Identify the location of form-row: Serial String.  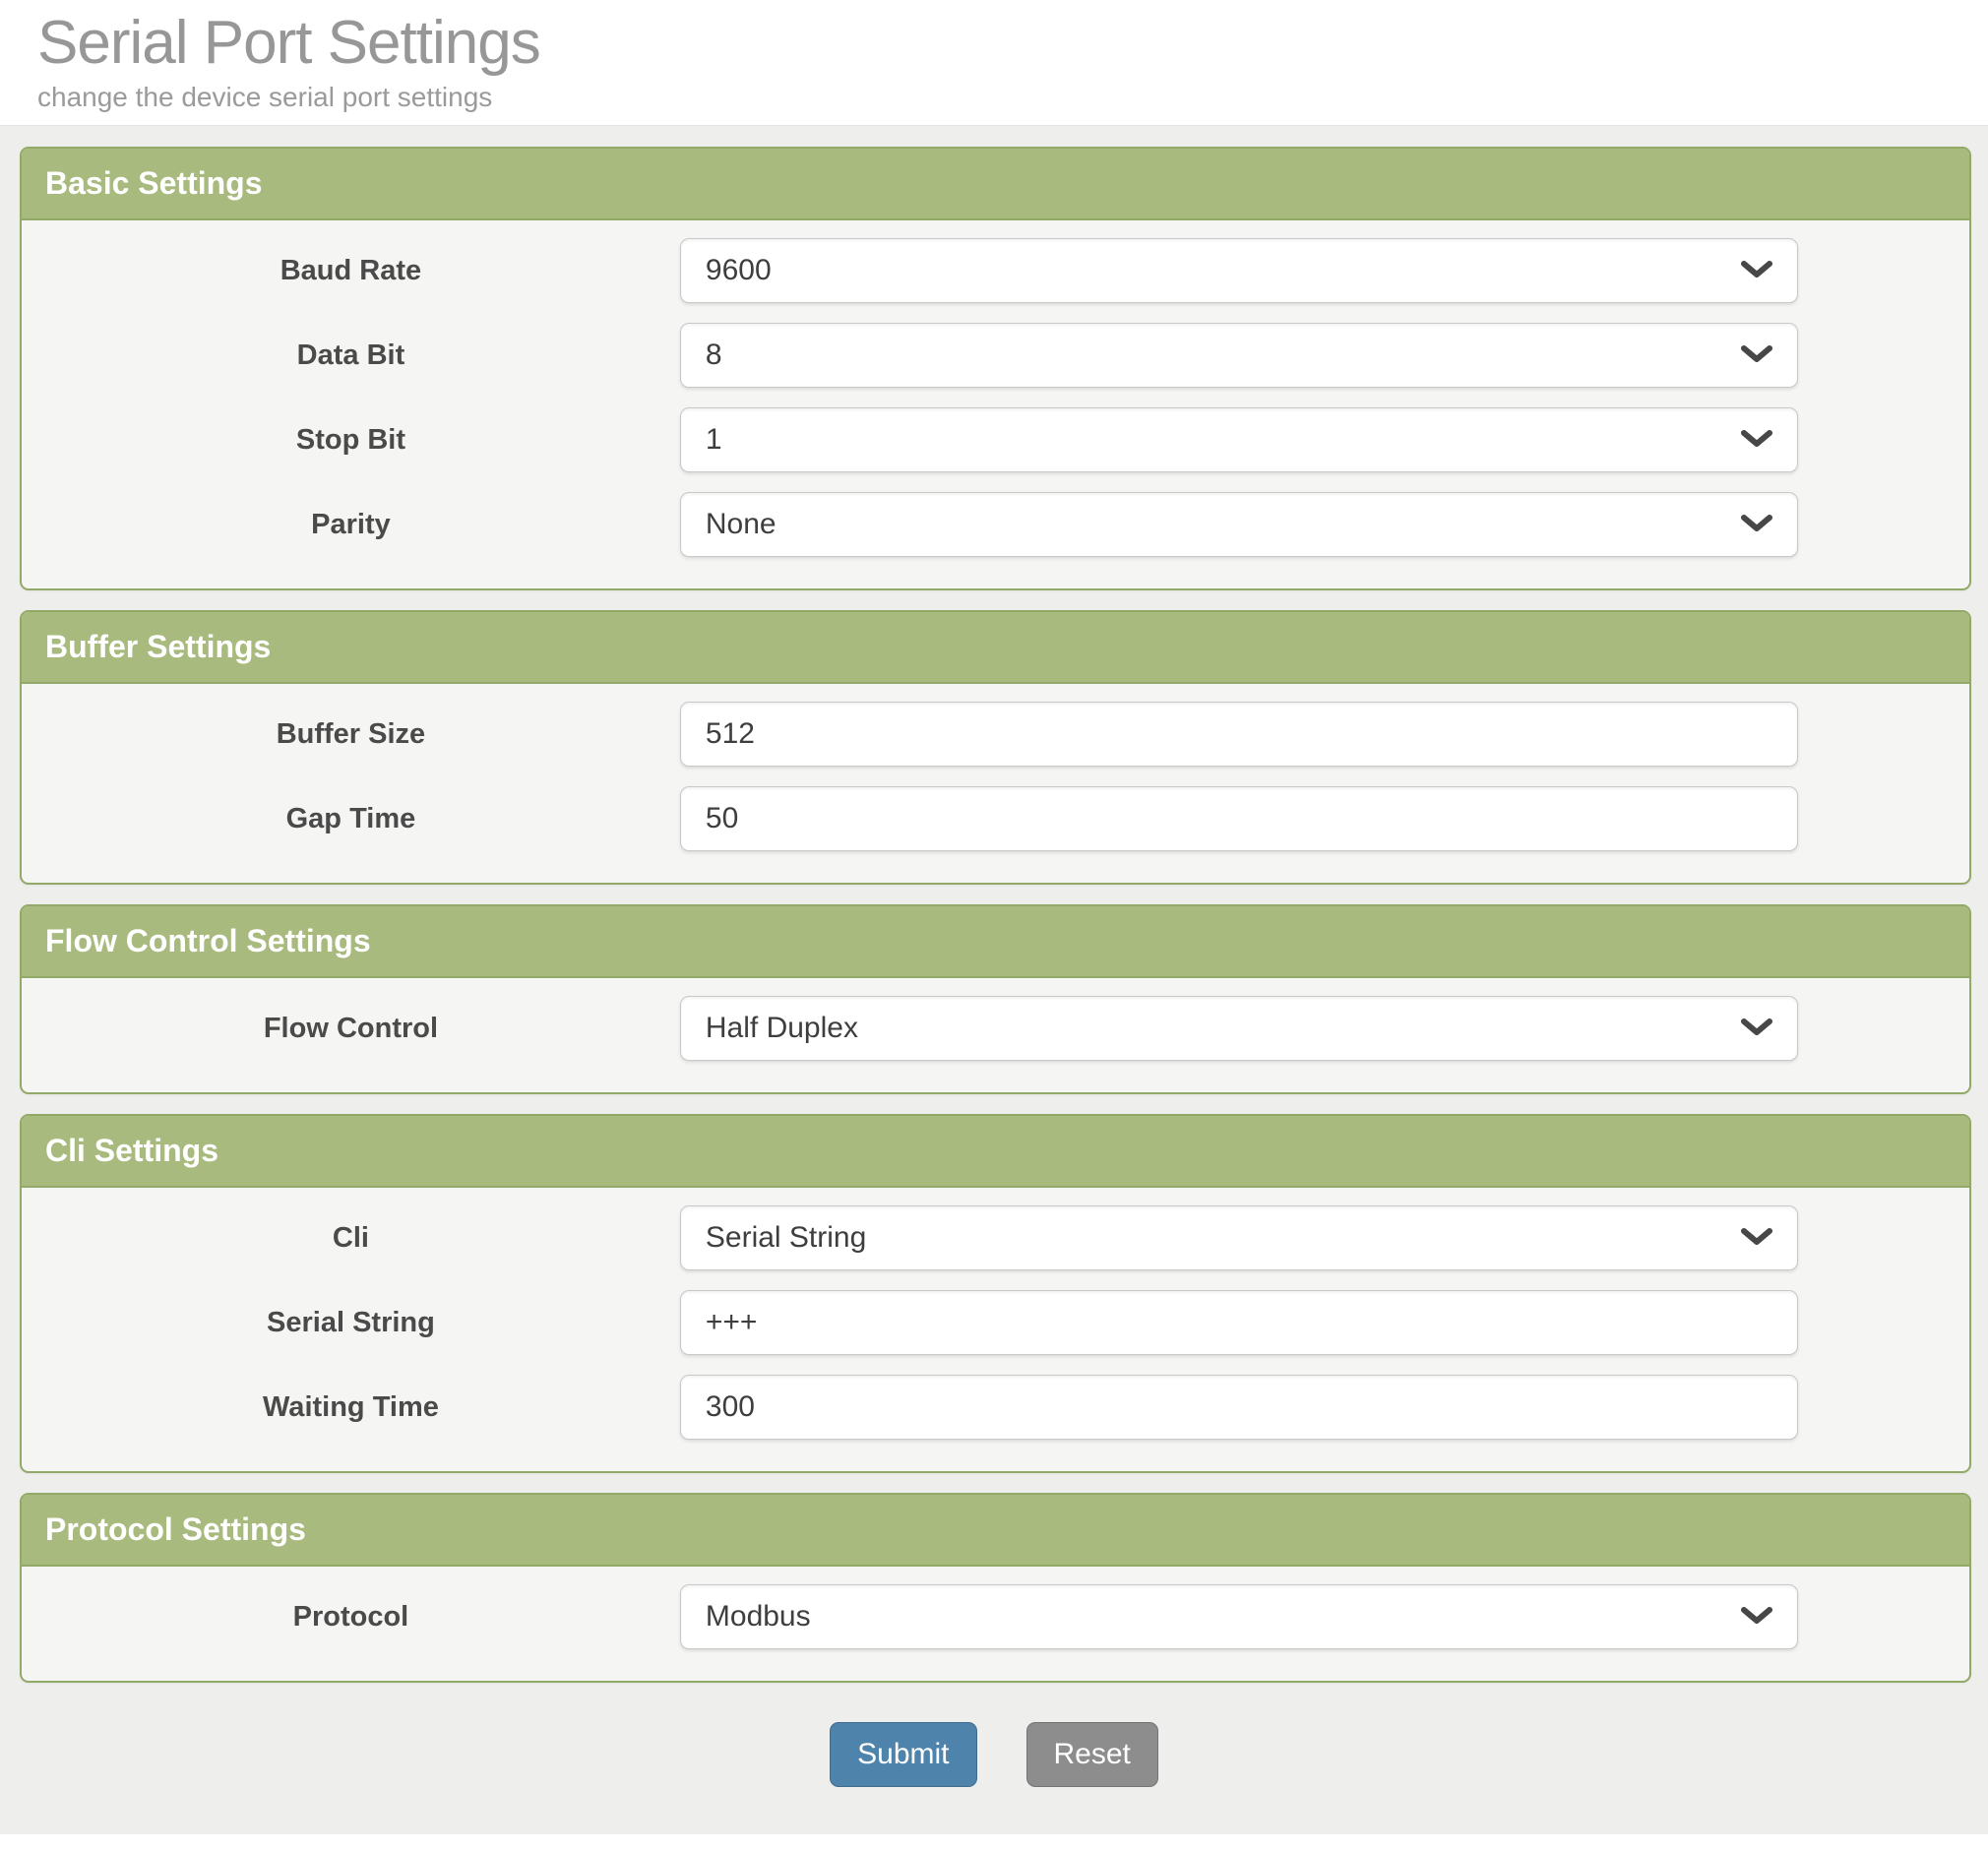
(996, 1322).